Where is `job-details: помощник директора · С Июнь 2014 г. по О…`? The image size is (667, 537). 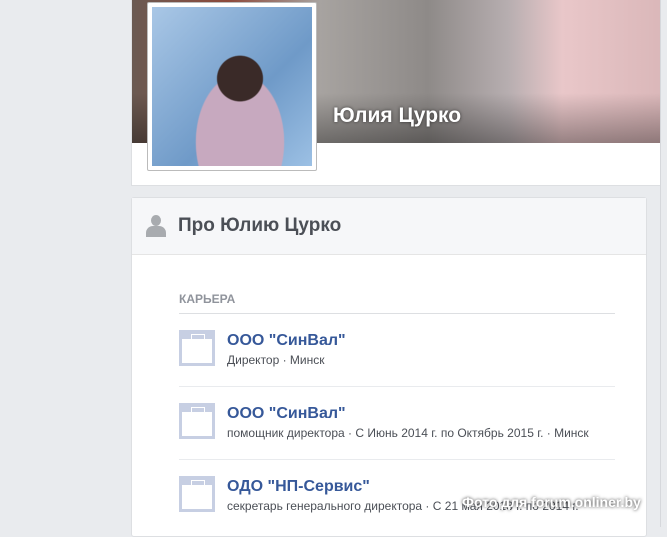
job-details: помощник директора · С Июнь 2014 г. по О… is located at coordinates (408, 433).